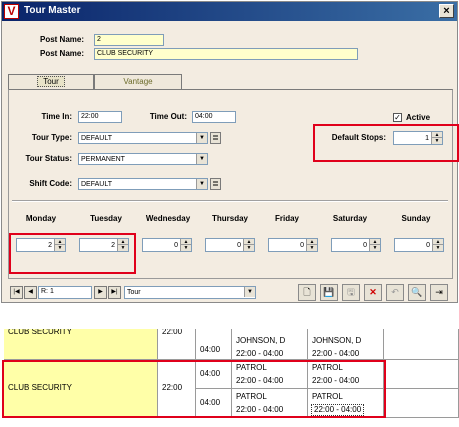 This screenshot has height=427, width=459. Describe the element at coordinates (214, 344) in the screenshot. I see `grid-hour-cell: 04:00` at that location.